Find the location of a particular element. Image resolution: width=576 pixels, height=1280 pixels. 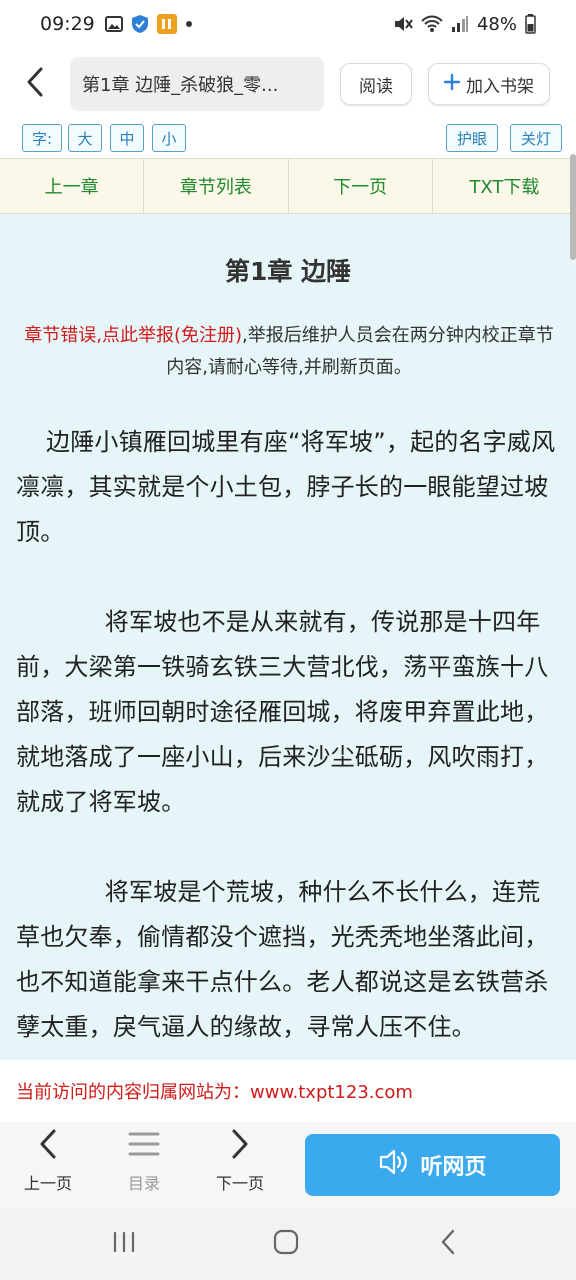

chapter-nav: 上一章 章节列表 下一页 TXT下载 is located at coordinates (288, 186).